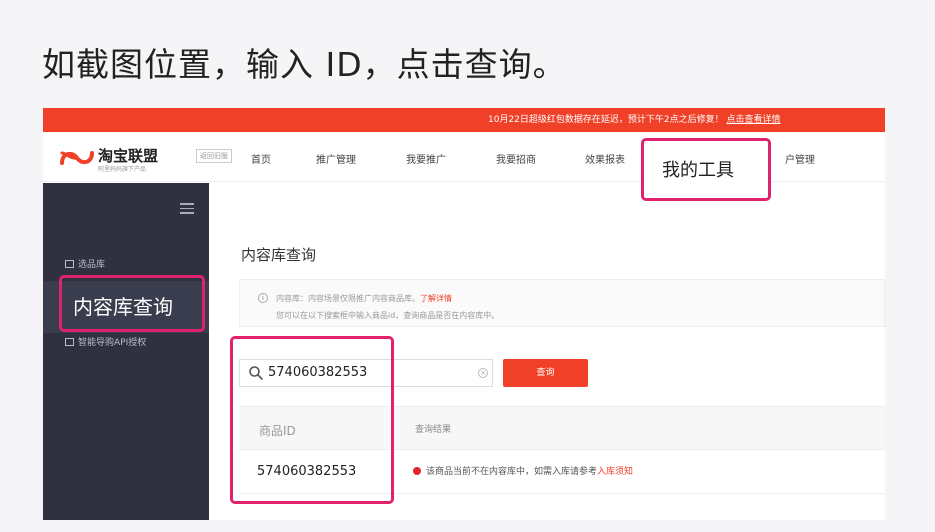 Image resolution: width=935 pixels, height=532 pixels. I want to click on notice-message: 10月22日超级红包数据存在延迟，预计下午2点之后修复！ 点击查看详情, so click(634, 120).